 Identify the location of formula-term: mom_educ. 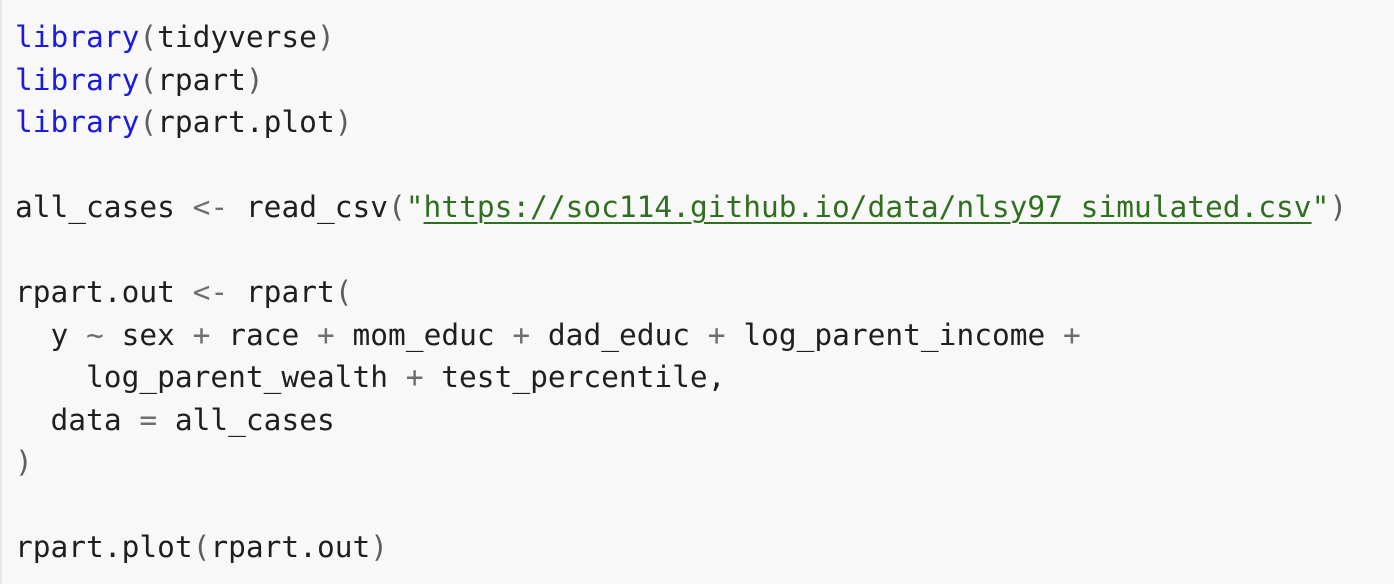
(423, 334).